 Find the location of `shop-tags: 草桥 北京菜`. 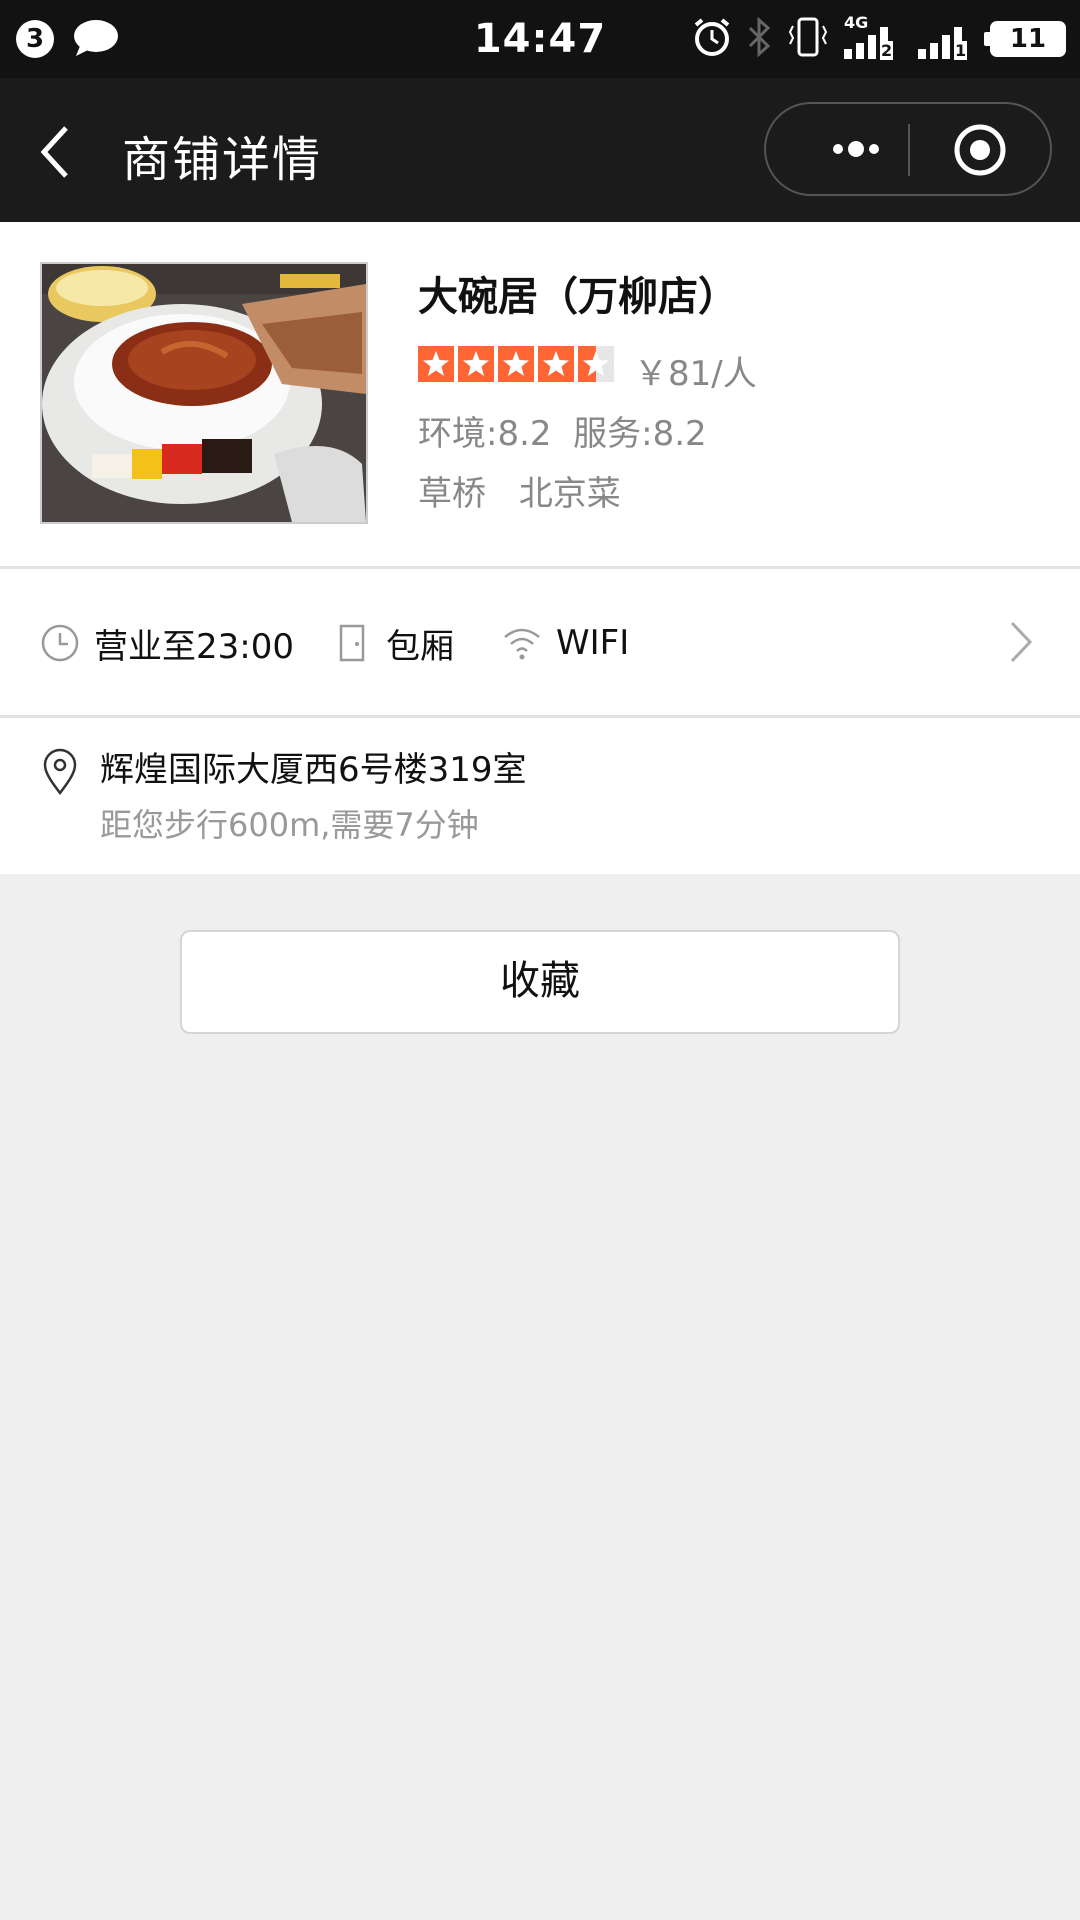

shop-tags: 草桥 北京菜 is located at coordinates (530, 490).